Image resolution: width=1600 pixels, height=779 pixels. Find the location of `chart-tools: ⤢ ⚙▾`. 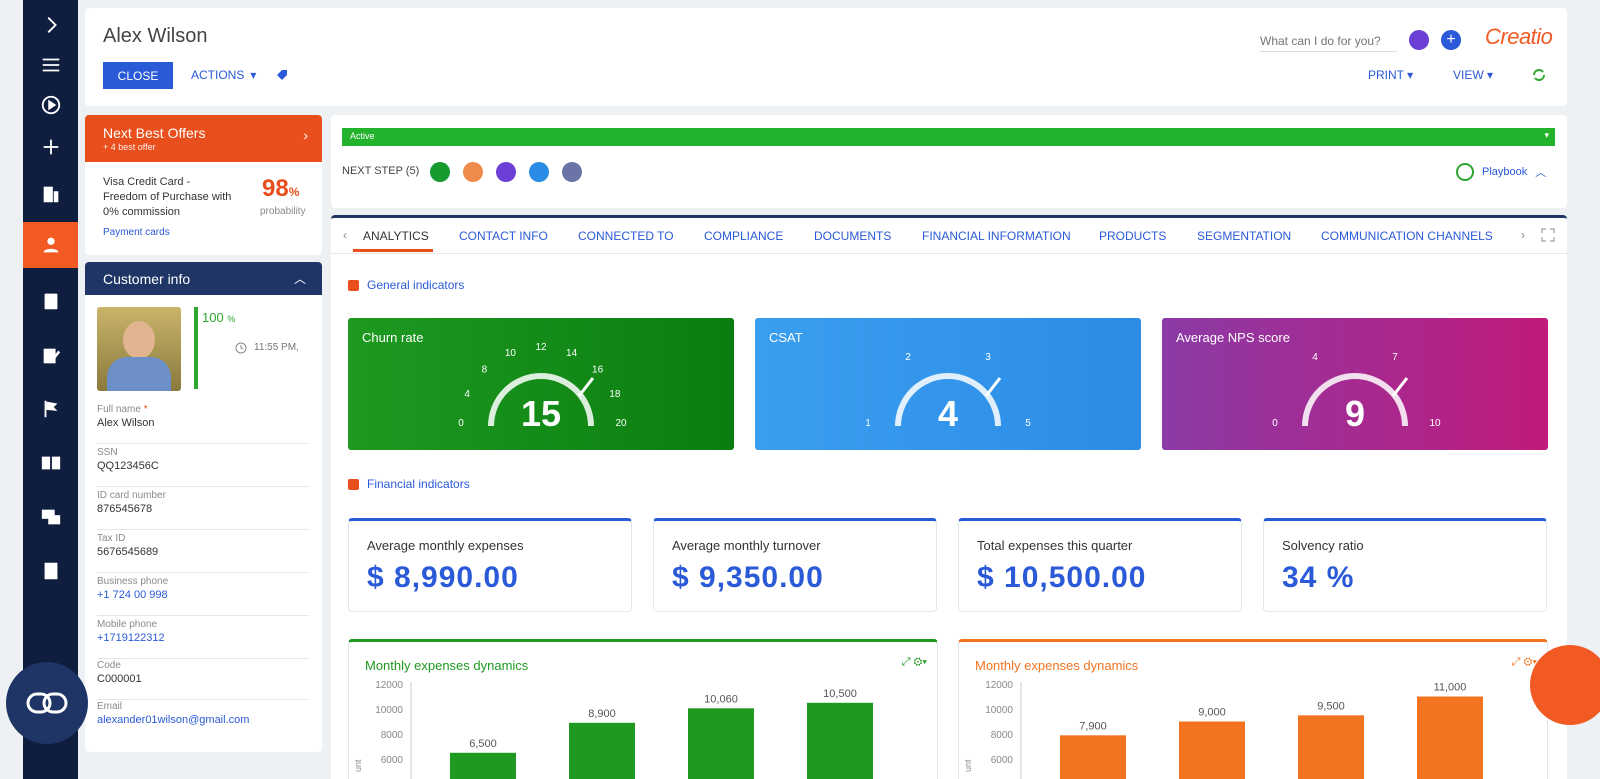

chart-tools: ⤢ ⚙▾ is located at coordinates (914, 662).